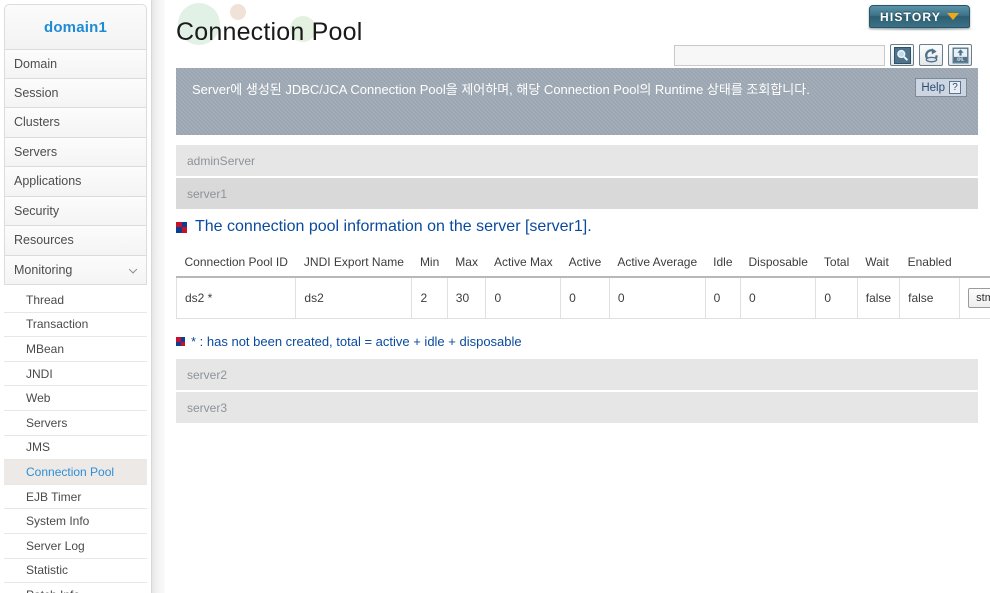 Image resolution: width=990 pixels, height=593 pixels. I want to click on table-column-header: Enabled, so click(929, 264).